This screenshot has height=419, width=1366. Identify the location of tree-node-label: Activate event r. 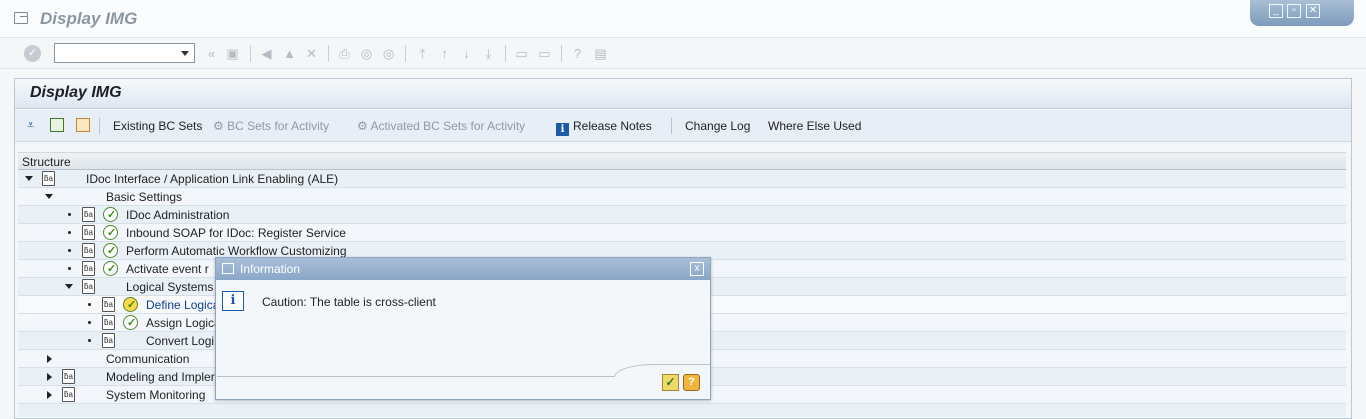
(167, 269).